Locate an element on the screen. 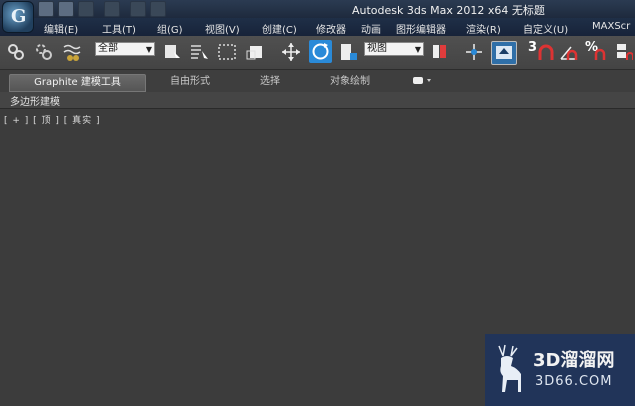 The image size is (635, 406). watermark: 3D溜溜网 3D66.COM is located at coordinates (560, 370).